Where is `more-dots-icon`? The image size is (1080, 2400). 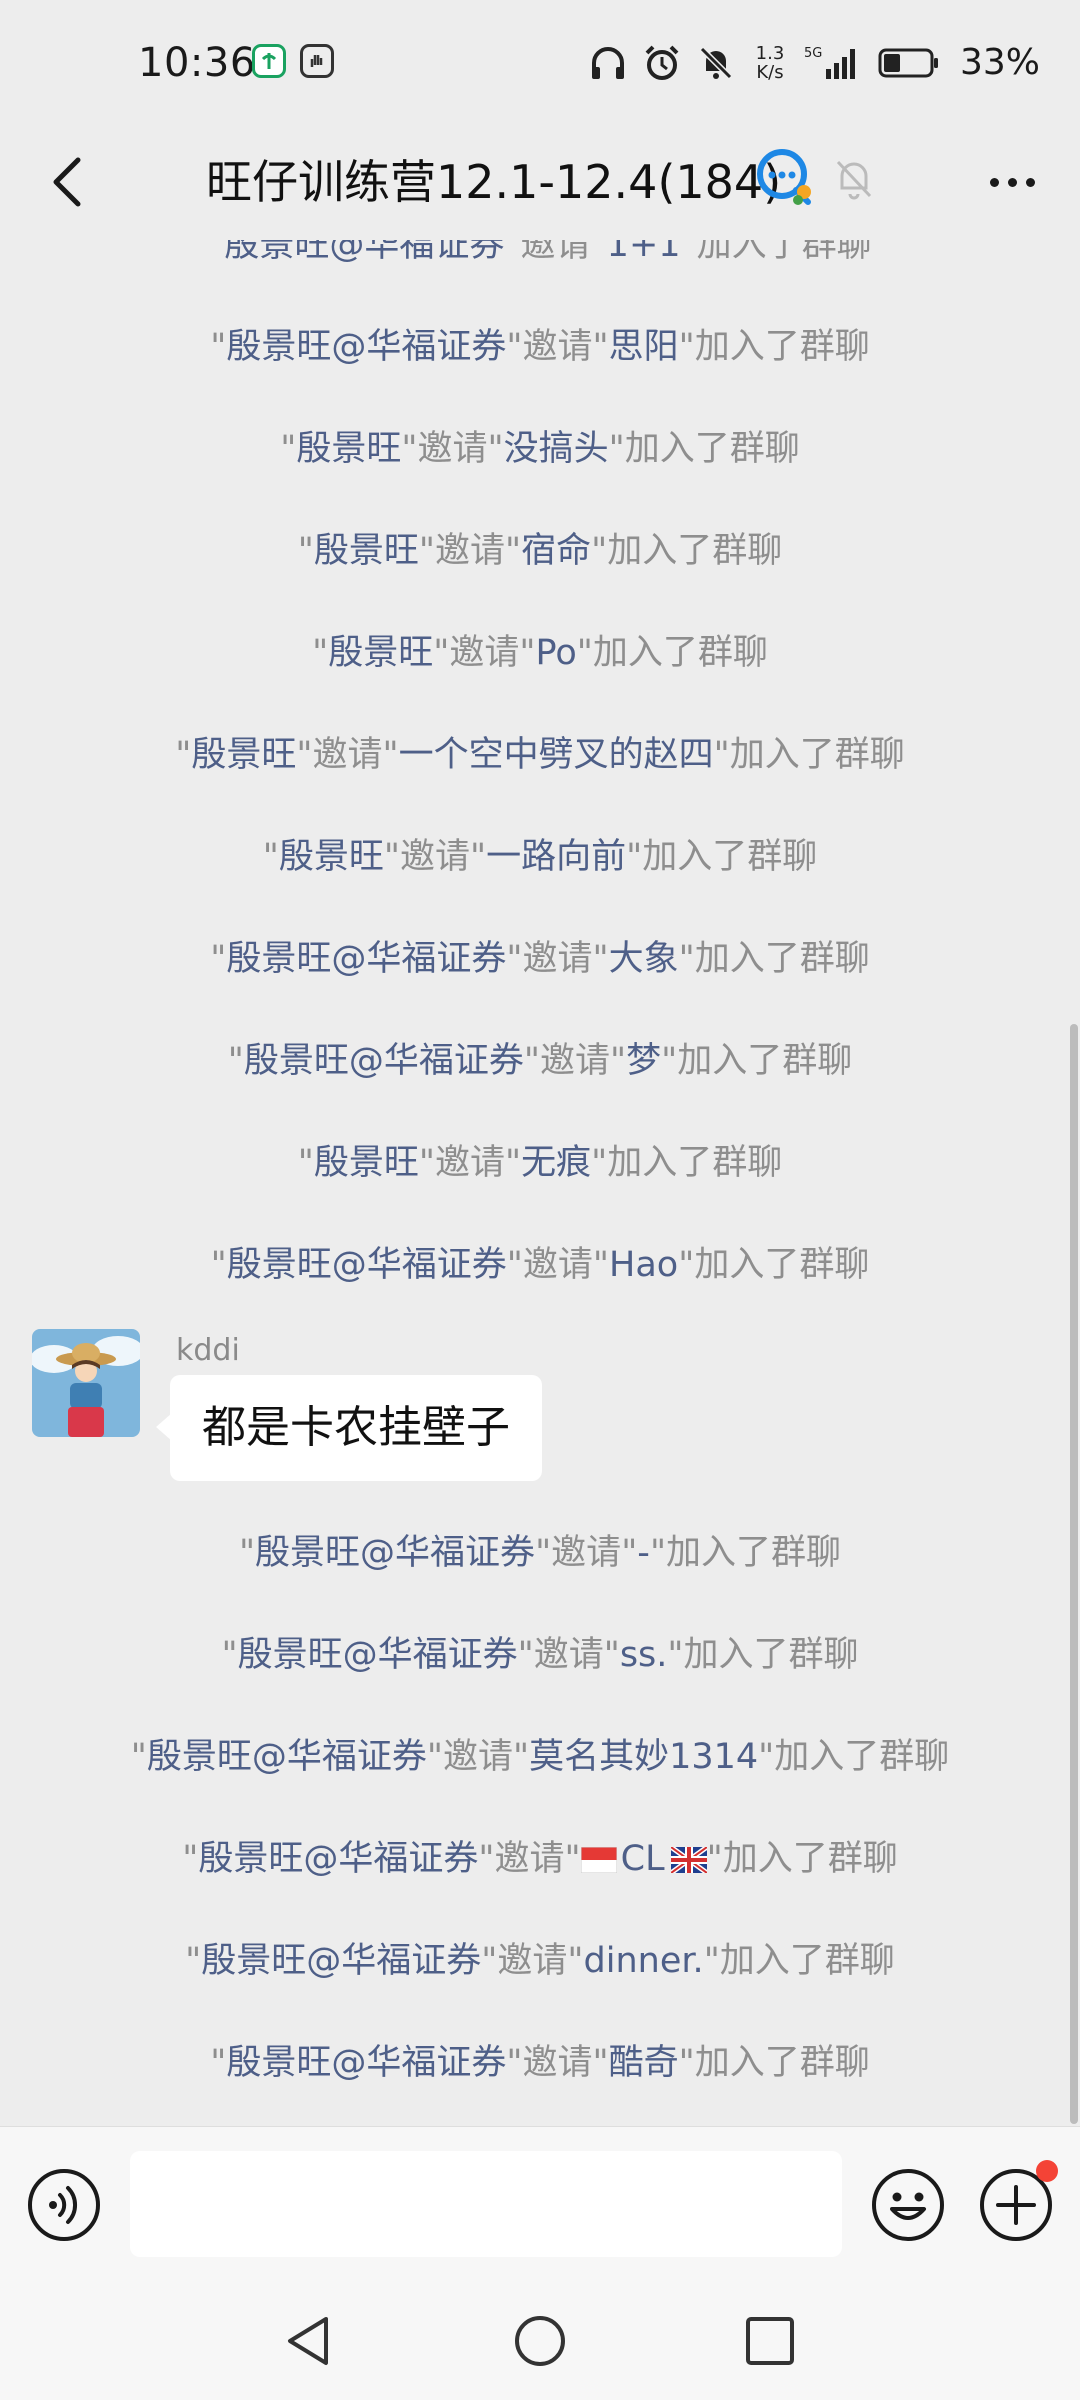 more-dots-icon is located at coordinates (994, 182).